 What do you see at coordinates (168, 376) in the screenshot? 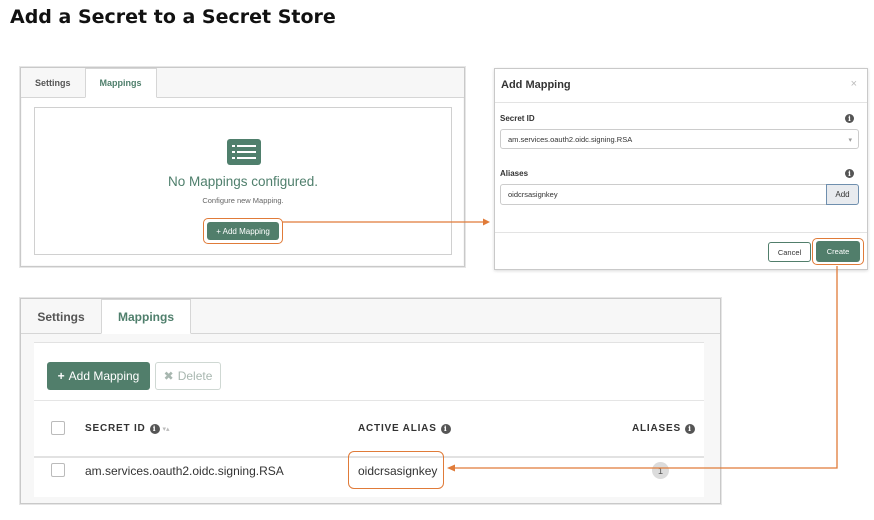
I see `times-icon: ✖` at bounding box center [168, 376].